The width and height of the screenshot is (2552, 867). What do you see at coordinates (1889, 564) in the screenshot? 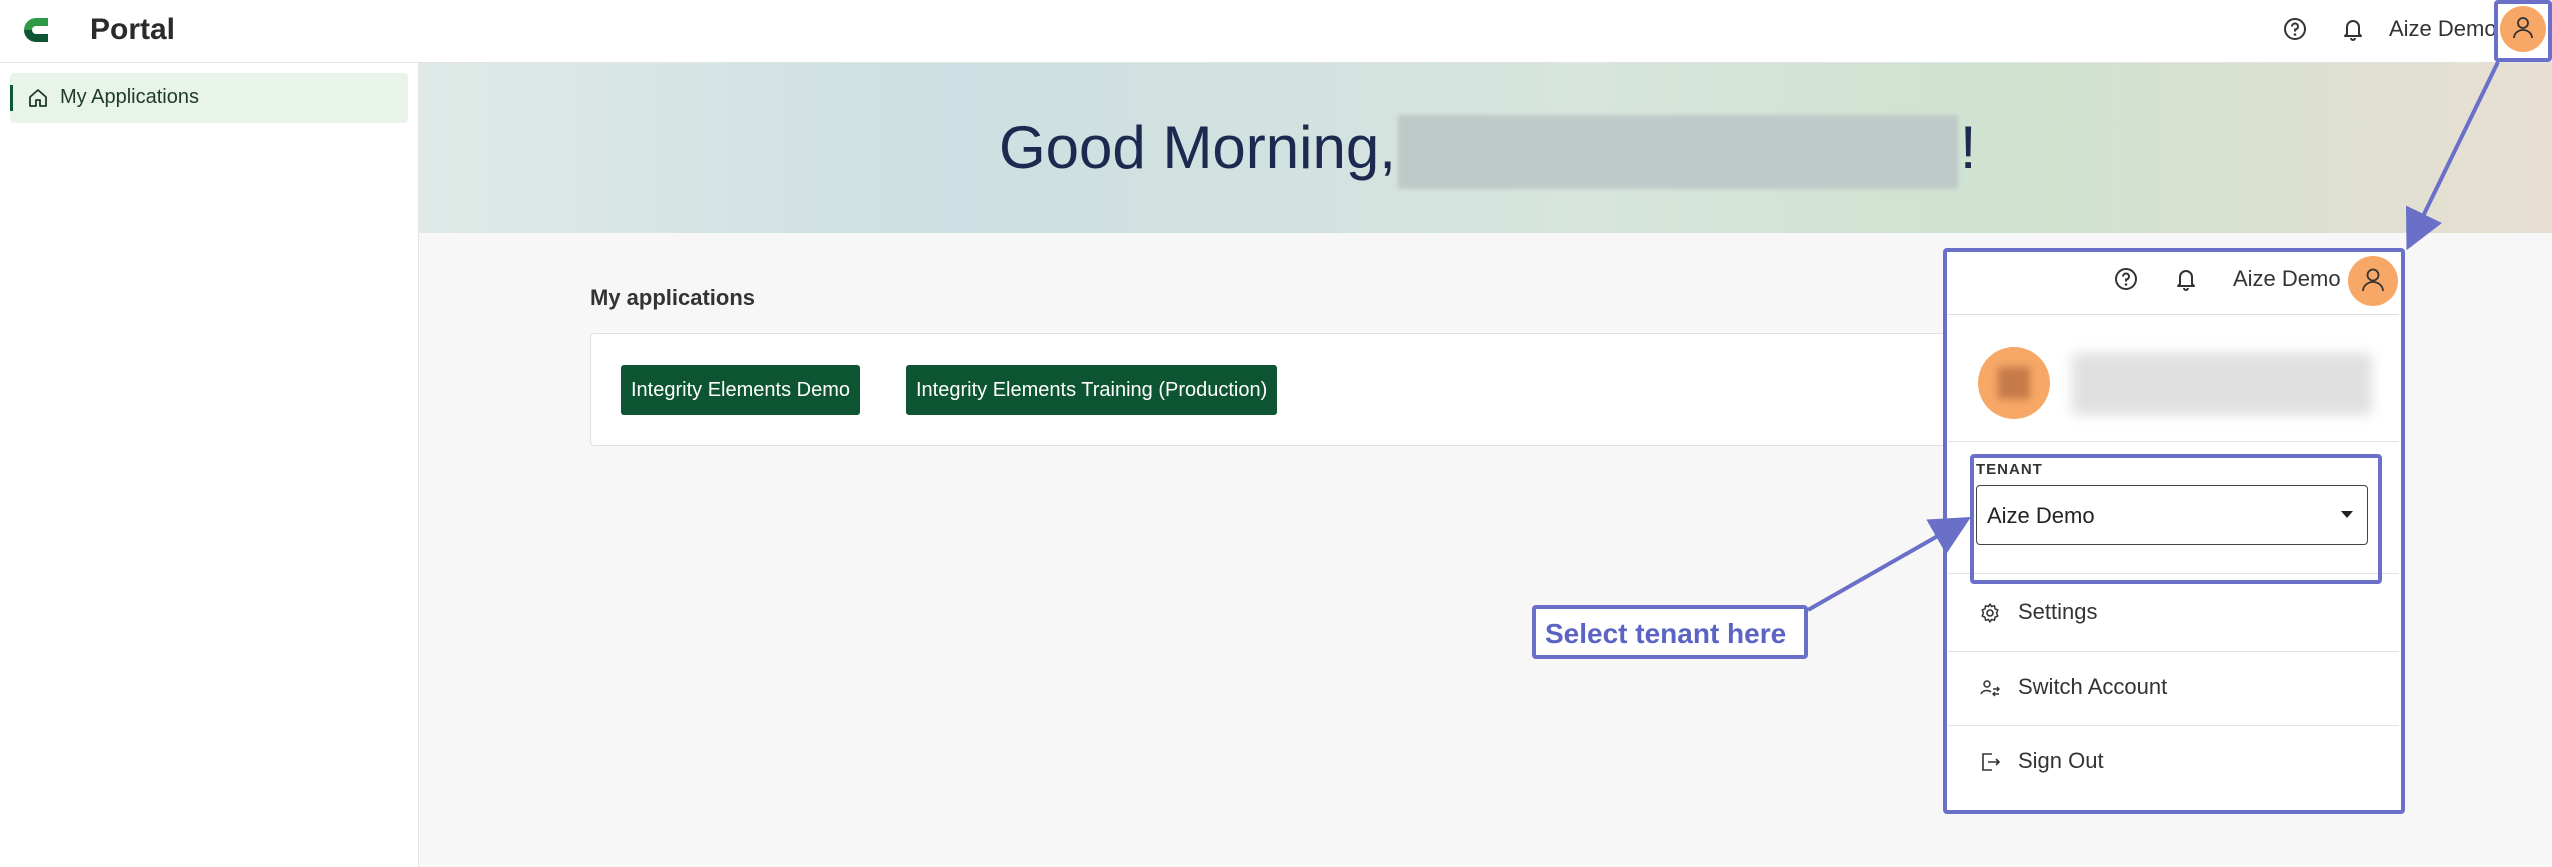
I see `arrow-to-tenant` at bounding box center [1889, 564].